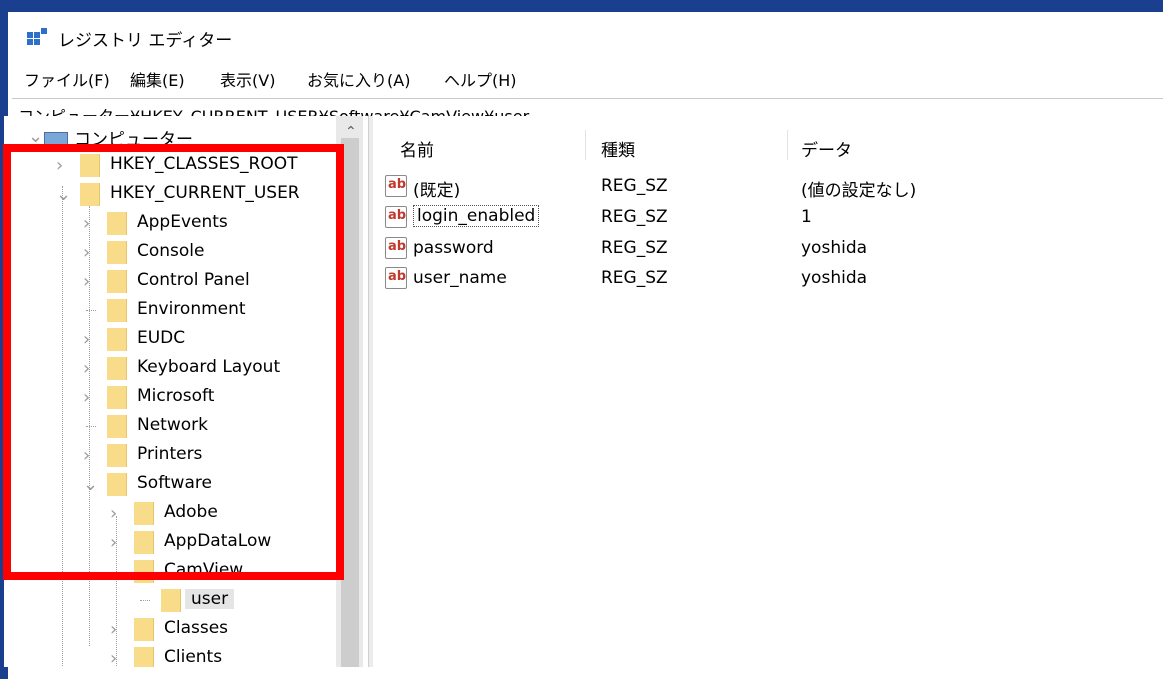  I want to click on tree-item-label: コンピューター, so click(133, 140).